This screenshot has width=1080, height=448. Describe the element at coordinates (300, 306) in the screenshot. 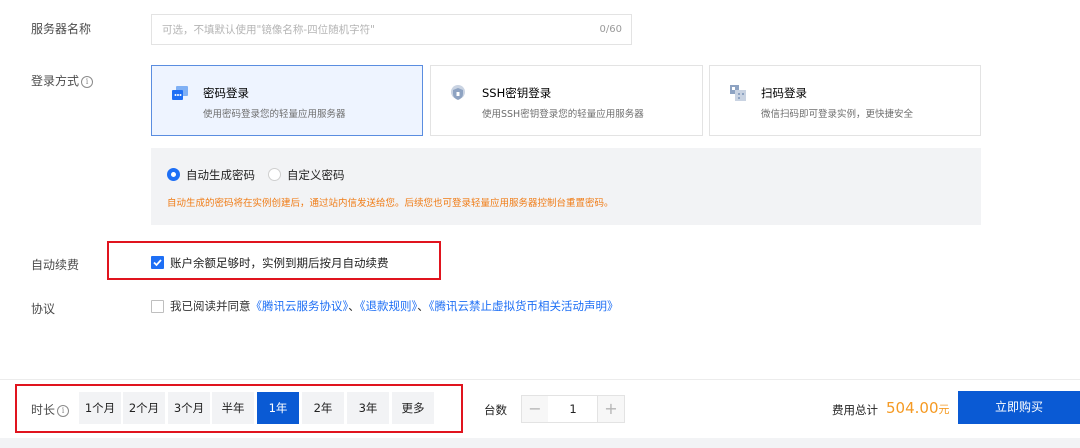

I see `service-agreement-link: 《腾讯云服务协议》` at that location.